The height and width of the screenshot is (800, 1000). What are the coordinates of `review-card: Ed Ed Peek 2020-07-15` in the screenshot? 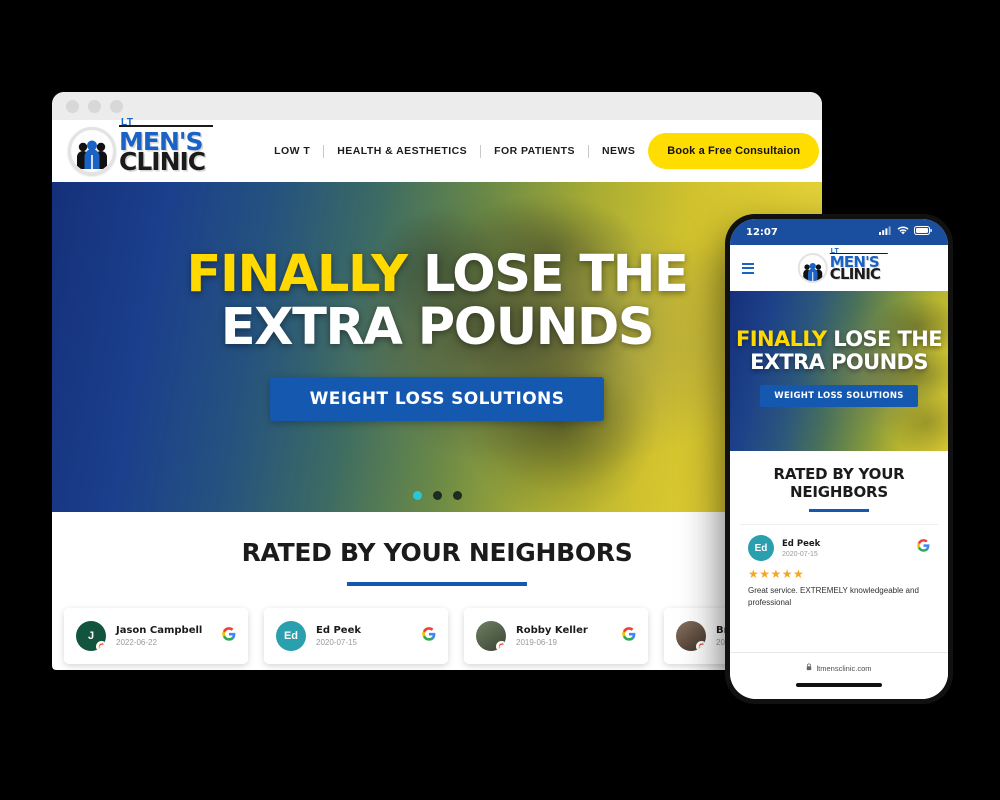 It's located at (356, 636).